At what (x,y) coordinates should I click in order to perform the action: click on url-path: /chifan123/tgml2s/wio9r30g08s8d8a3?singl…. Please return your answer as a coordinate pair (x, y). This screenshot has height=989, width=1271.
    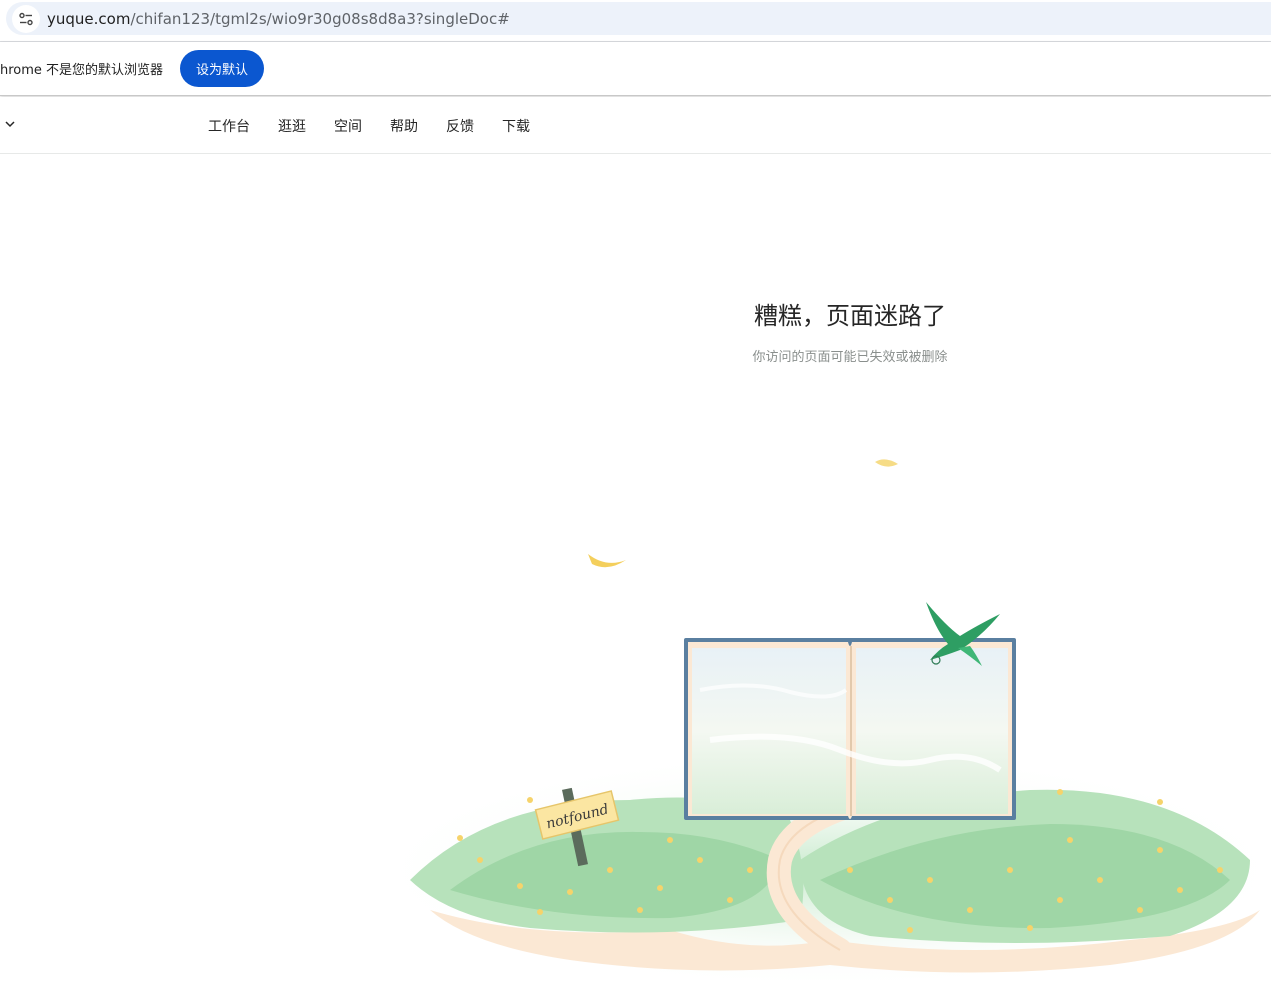
    Looking at the image, I should click on (320, 18).